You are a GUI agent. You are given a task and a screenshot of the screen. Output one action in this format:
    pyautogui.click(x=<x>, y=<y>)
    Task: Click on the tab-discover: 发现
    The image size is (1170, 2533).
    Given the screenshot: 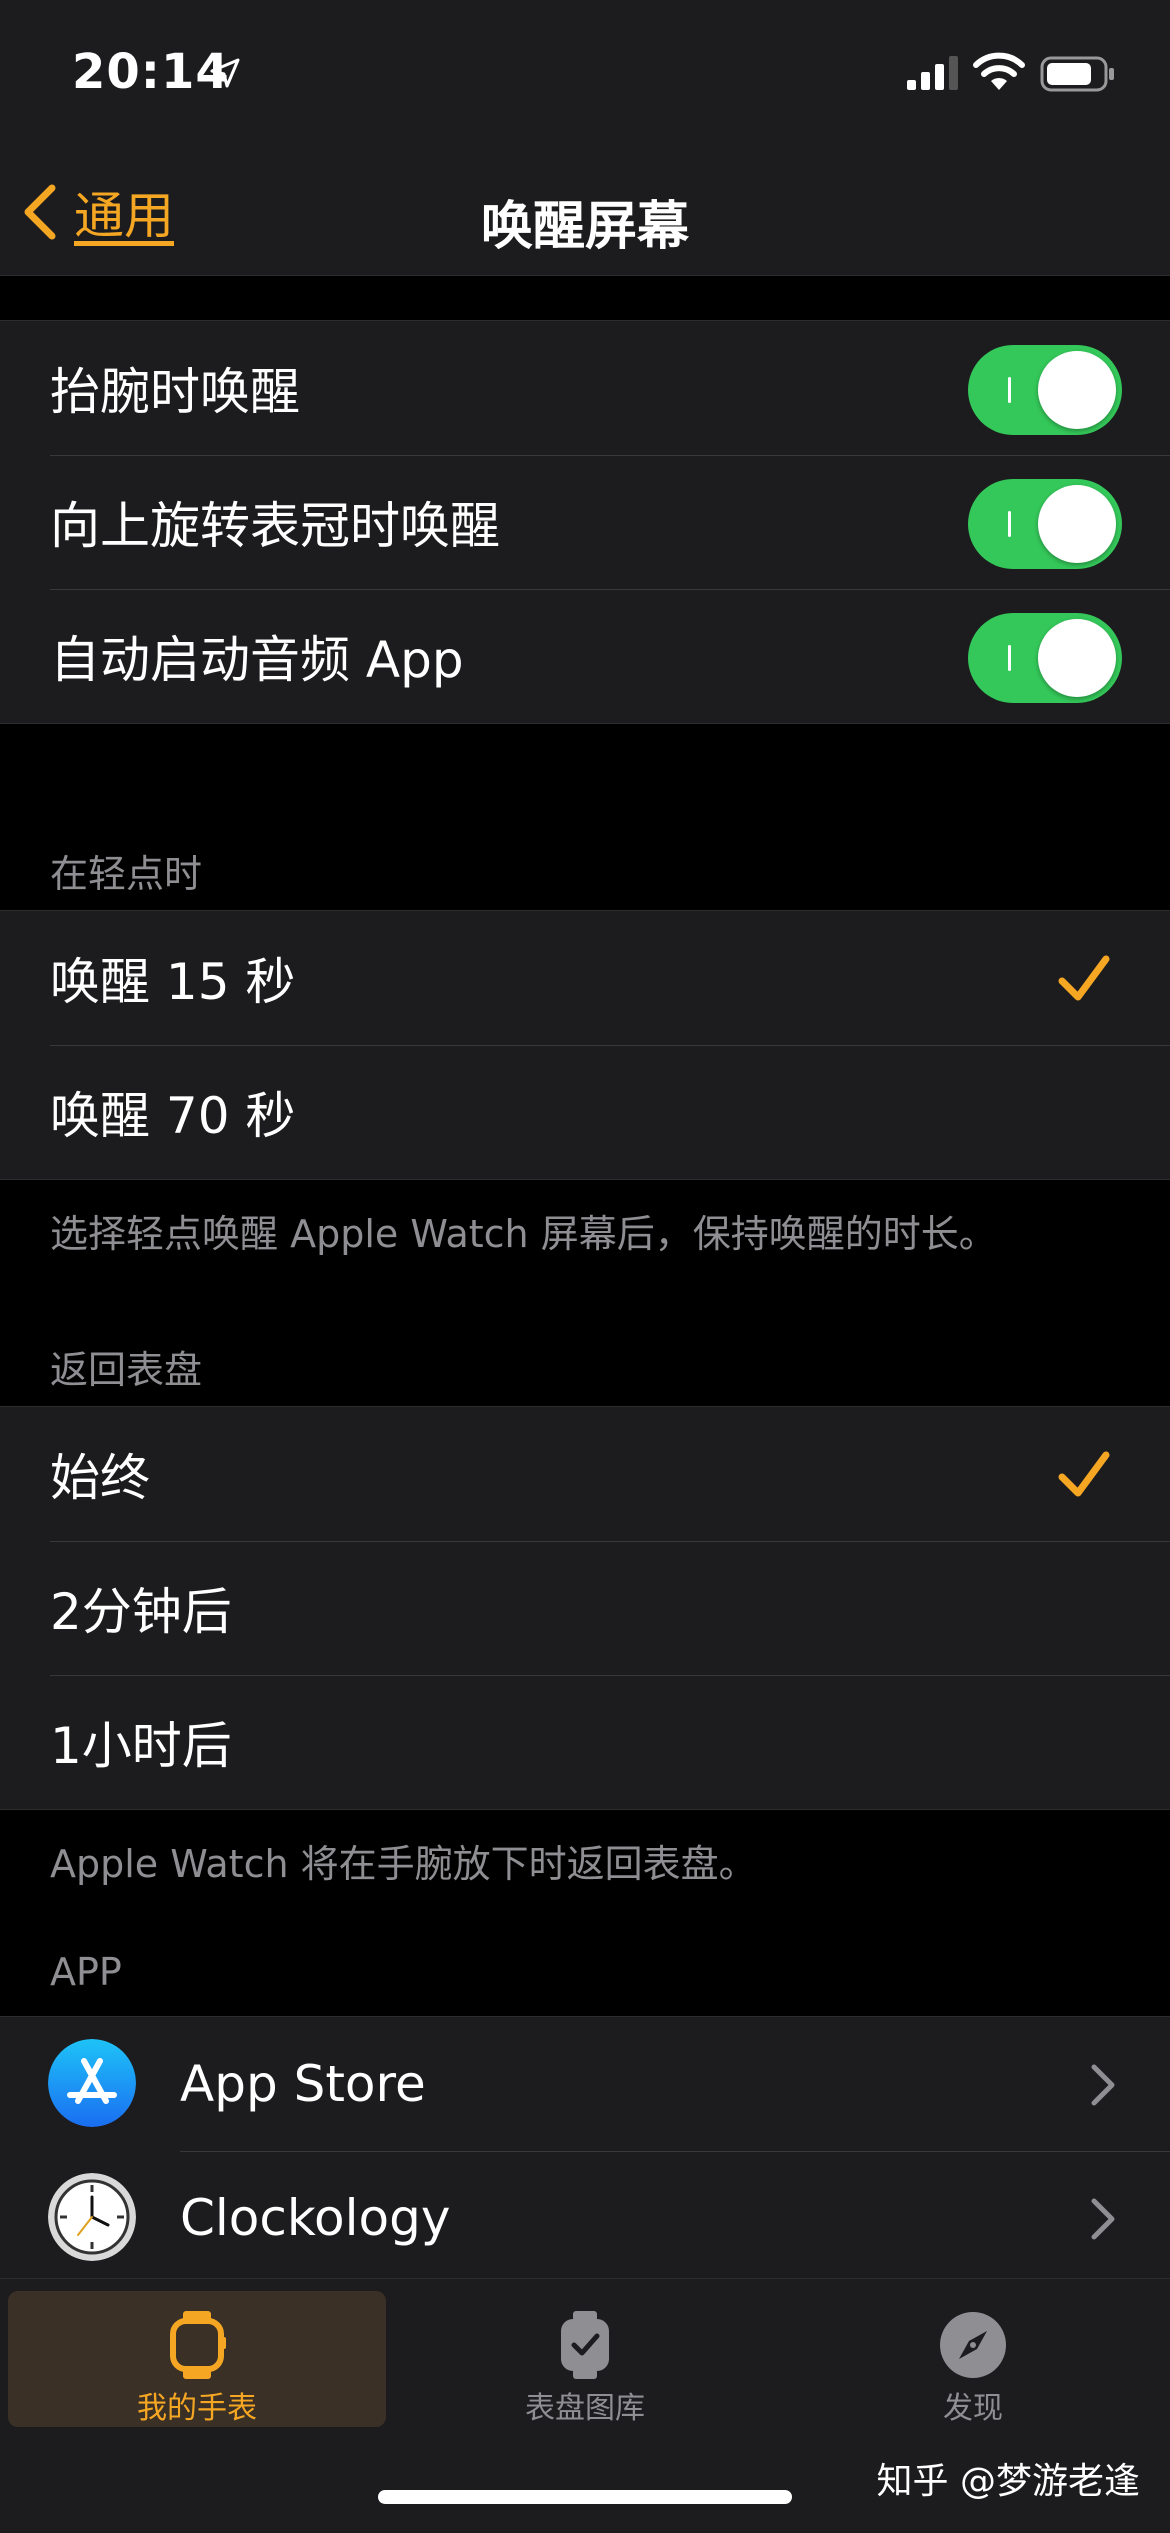 What is the action you would take?
    pyautogui.click(x=973, y=2359)
    